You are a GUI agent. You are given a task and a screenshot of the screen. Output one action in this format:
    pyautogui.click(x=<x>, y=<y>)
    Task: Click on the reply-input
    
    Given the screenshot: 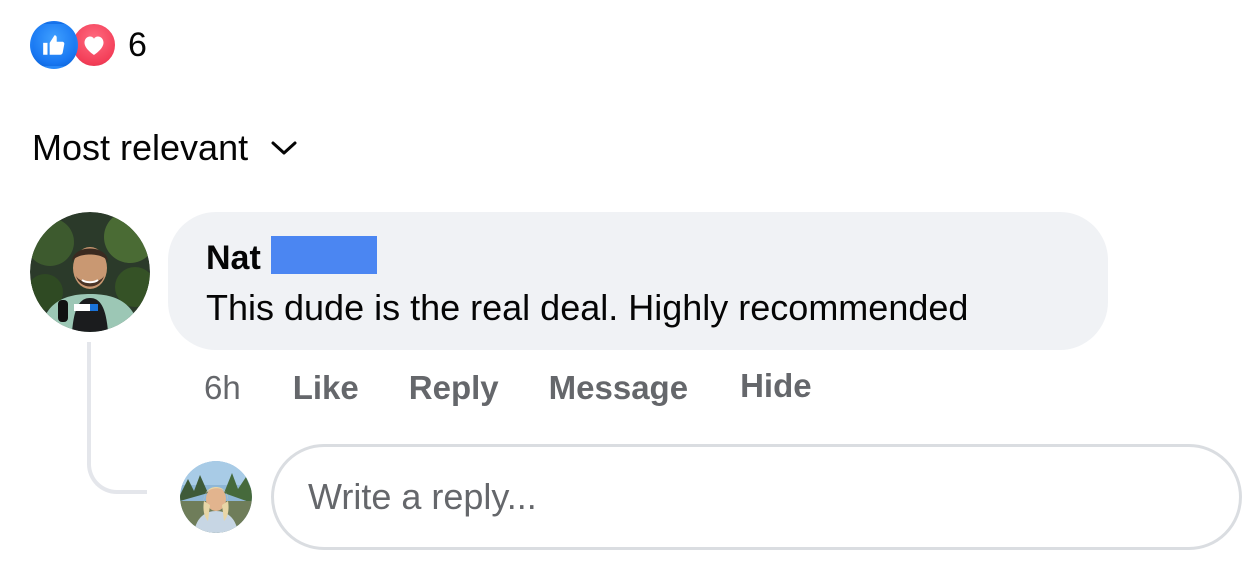 What is the action you would take?
    pyautogui.click(x=748, y=497)
    